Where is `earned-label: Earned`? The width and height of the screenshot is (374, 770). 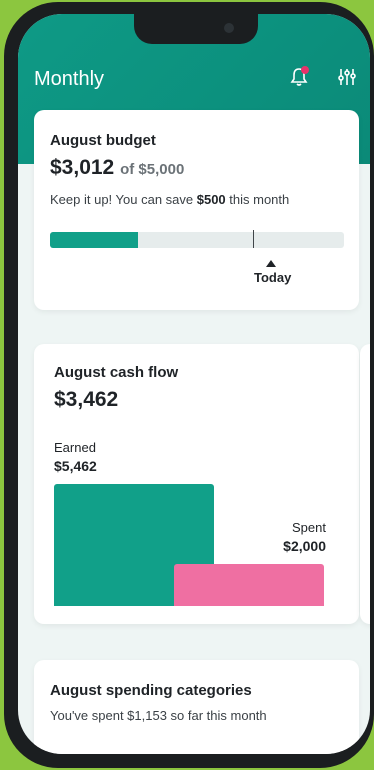
earned-label: Earned is located at coordinates (75, 447).